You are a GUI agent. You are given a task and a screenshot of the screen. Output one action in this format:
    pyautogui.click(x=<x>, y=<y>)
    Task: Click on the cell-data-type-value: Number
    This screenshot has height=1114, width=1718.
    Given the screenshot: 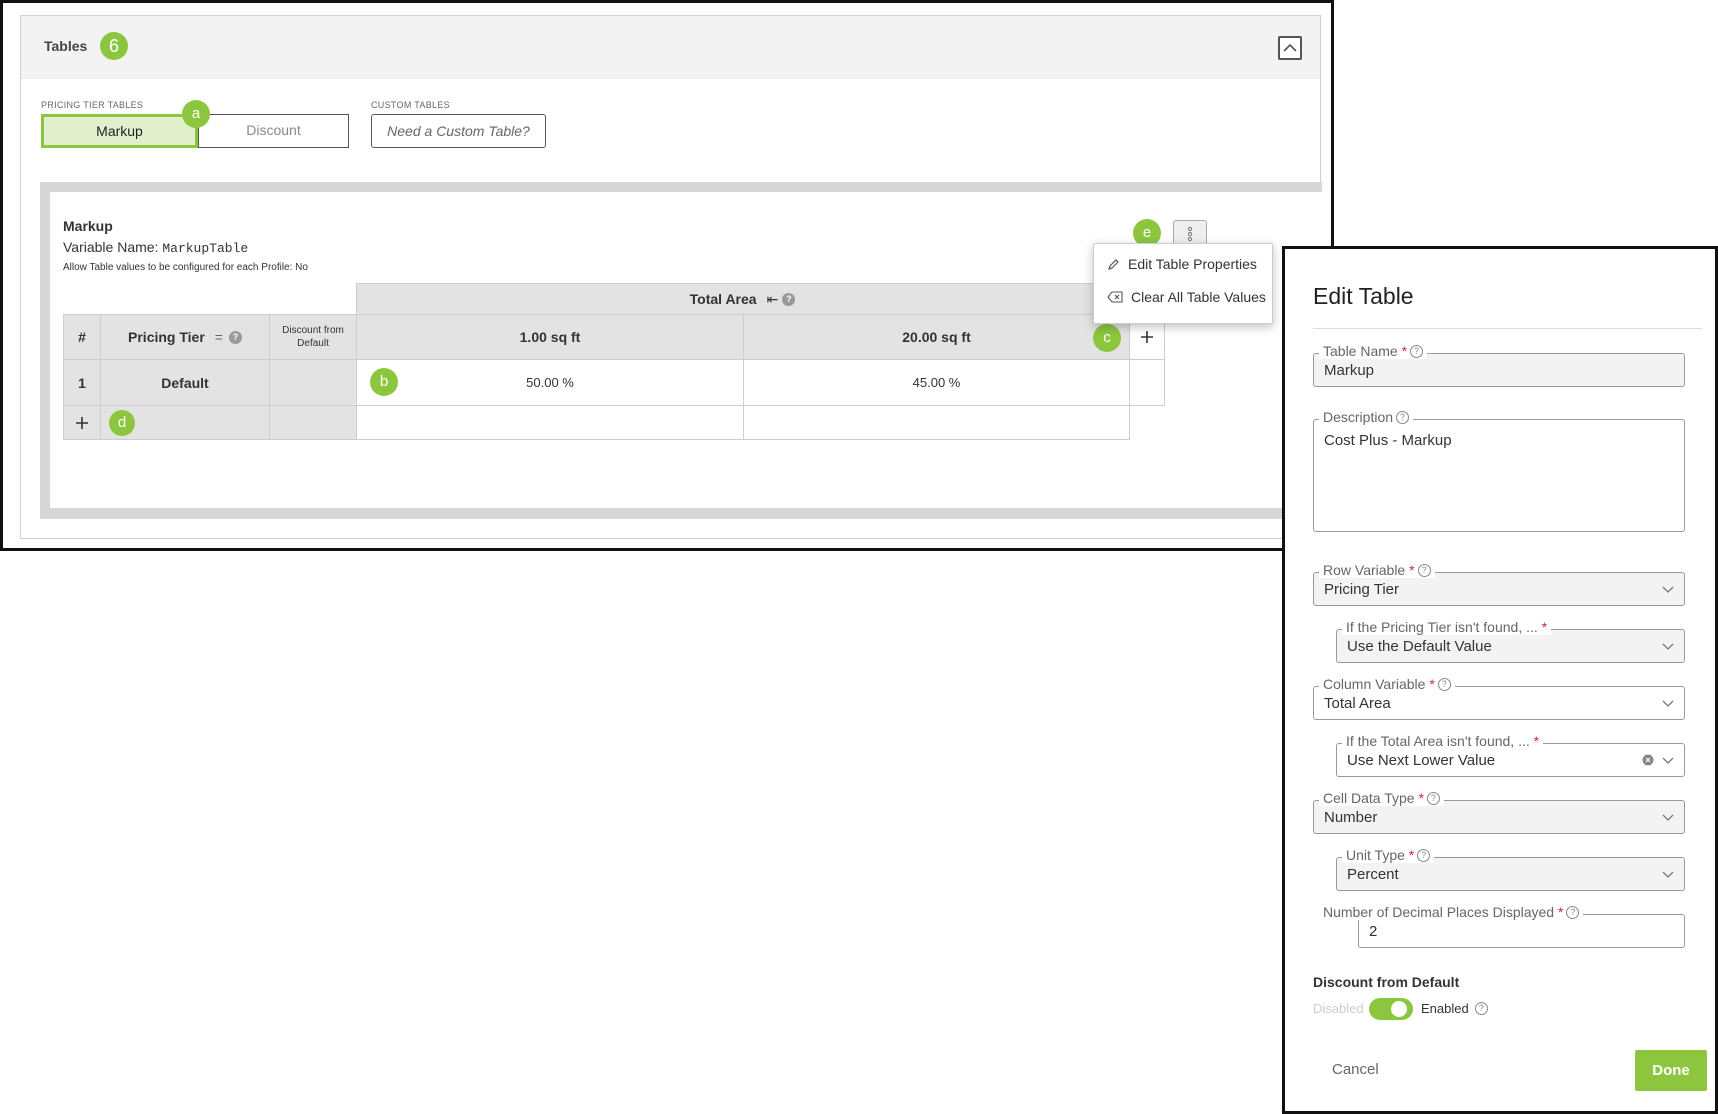 What is the action you would take?
    pyautogui.click(x=1351, y=817)
    